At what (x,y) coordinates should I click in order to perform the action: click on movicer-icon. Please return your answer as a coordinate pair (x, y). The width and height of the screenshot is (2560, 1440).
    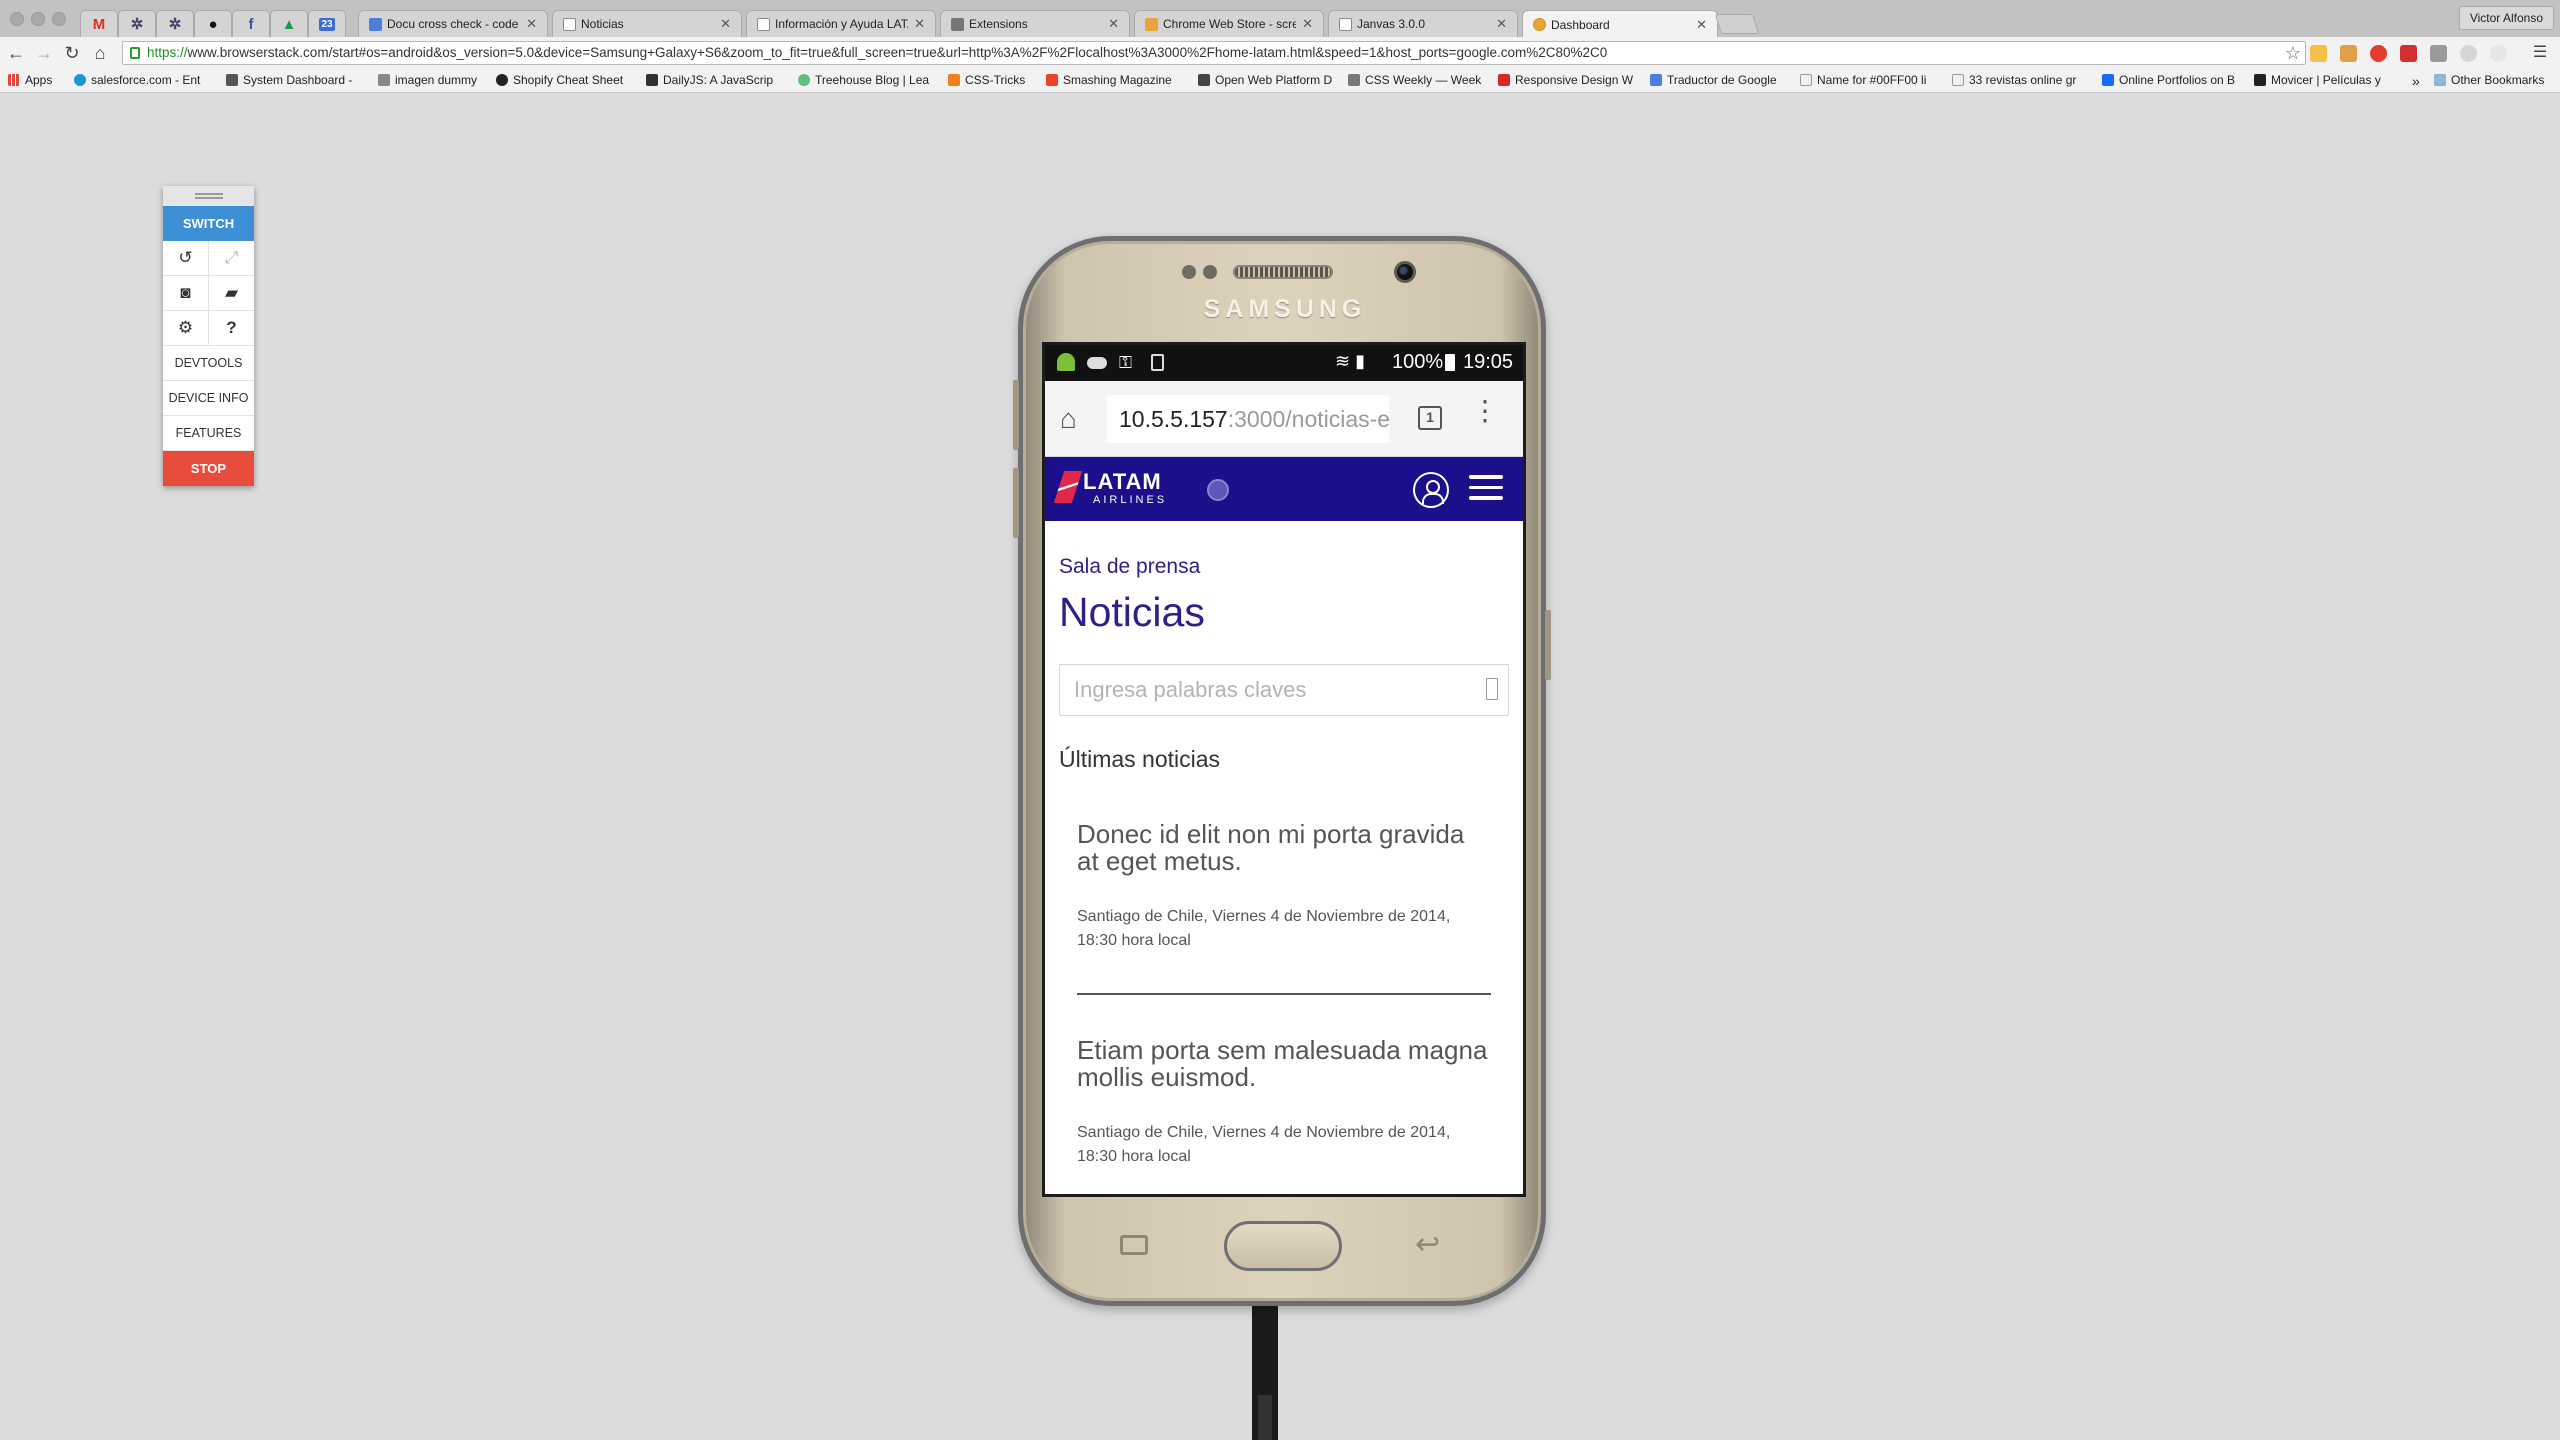
    Looking at the image, I should click on (2260, 80).